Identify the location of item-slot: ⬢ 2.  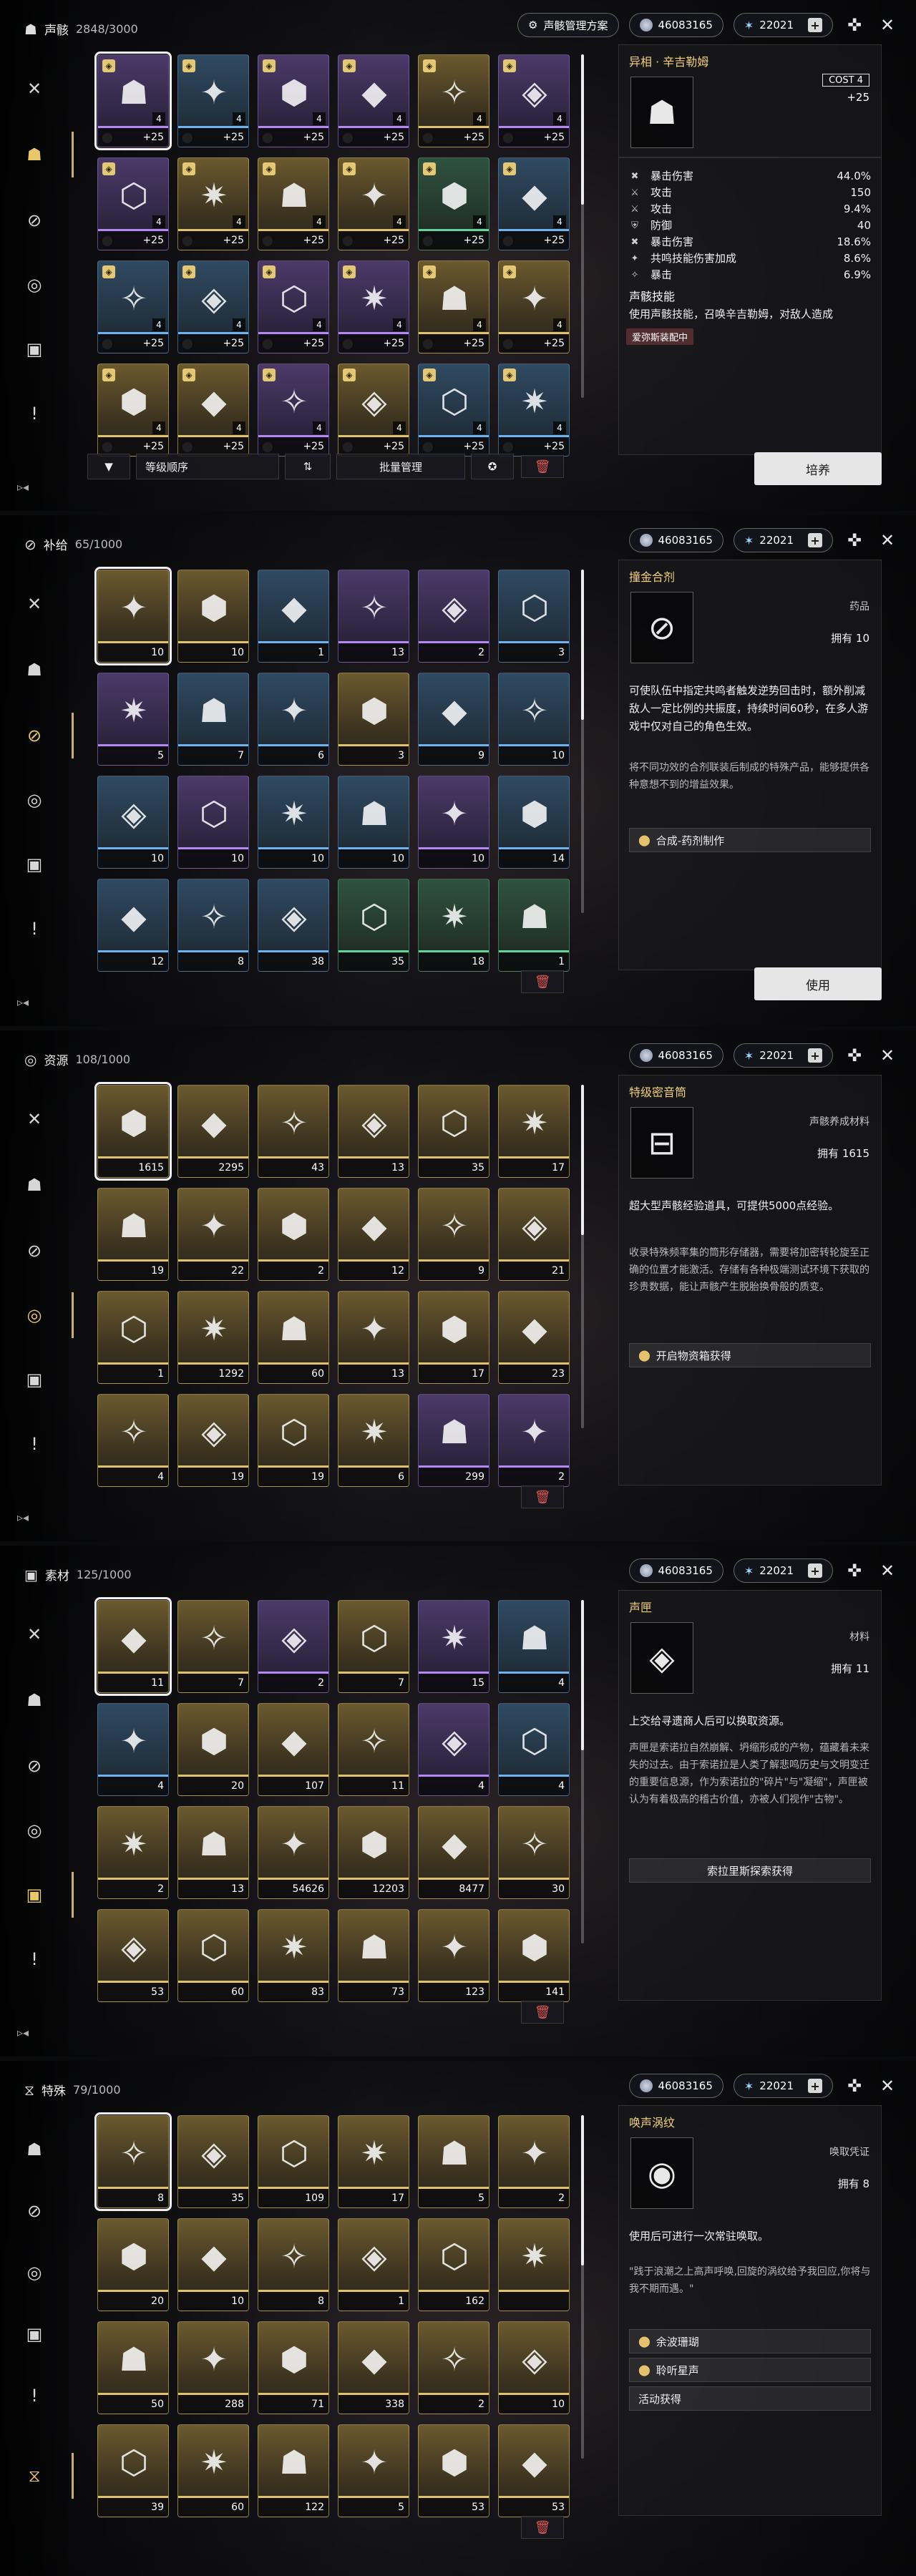
(293, 1234).